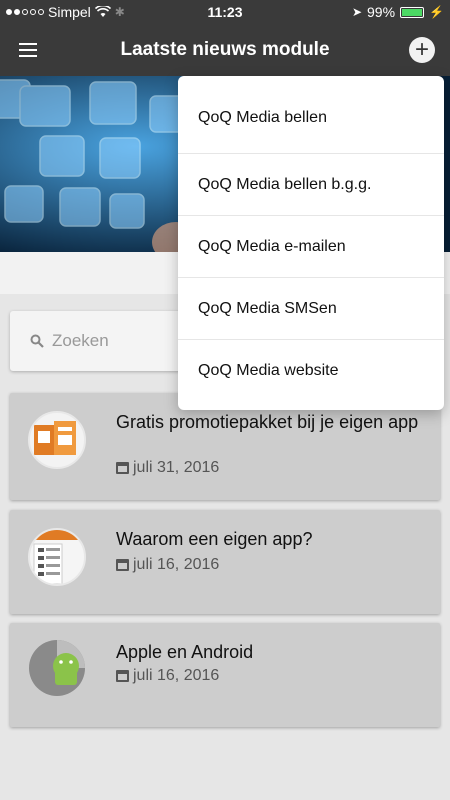 The height and width of the screenshot is (800, 450). I want to click on add-button: +, so click(422, 50).